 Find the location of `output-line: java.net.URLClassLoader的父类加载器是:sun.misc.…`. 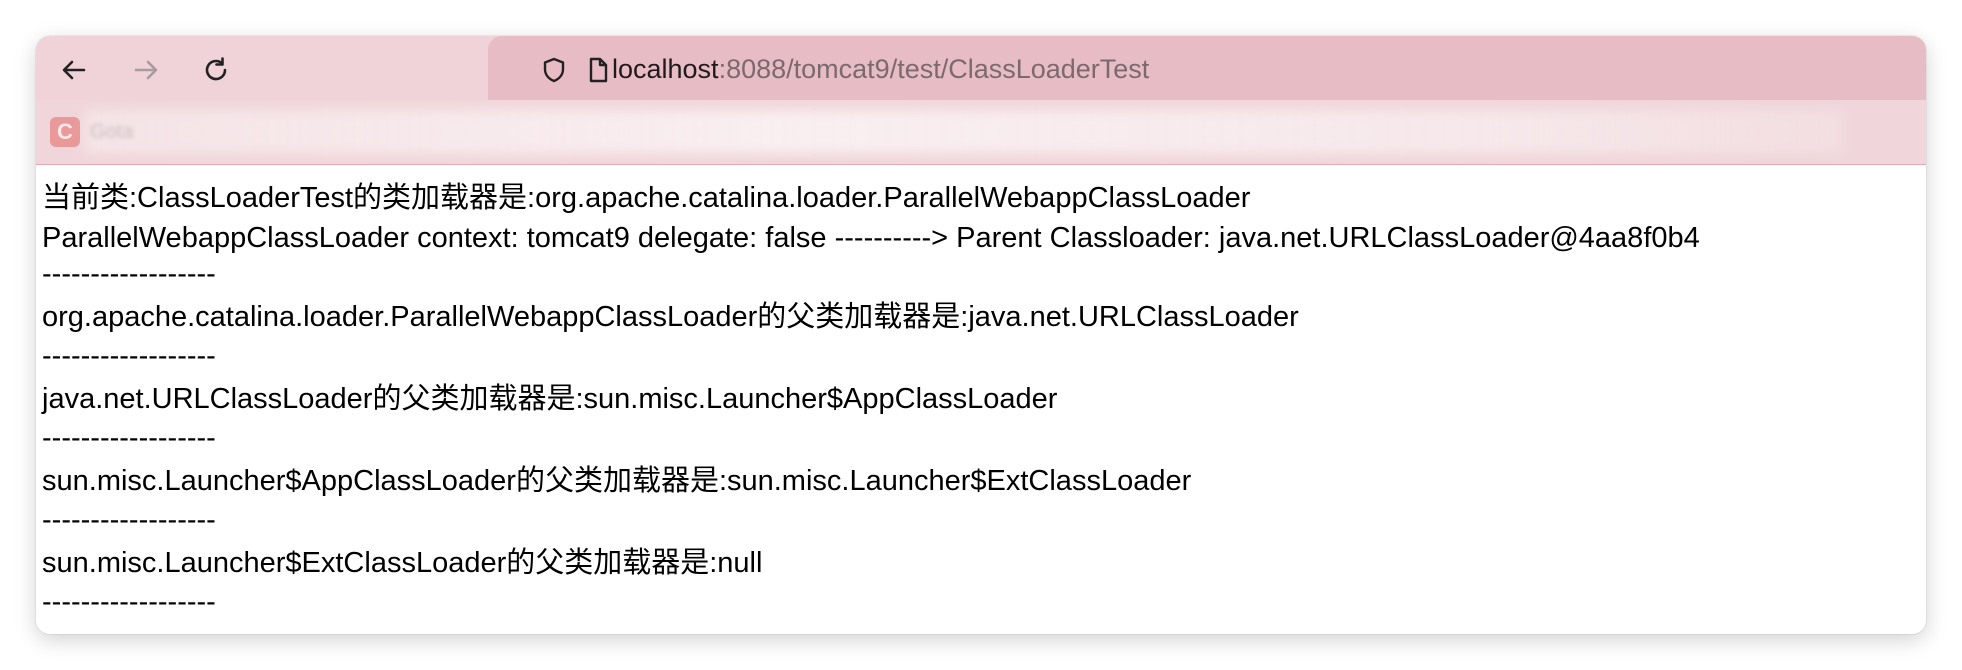

output-line: java.net.URLClassLoader的父类加载器是:sun.misc.… is located at coordinates (550, 399).